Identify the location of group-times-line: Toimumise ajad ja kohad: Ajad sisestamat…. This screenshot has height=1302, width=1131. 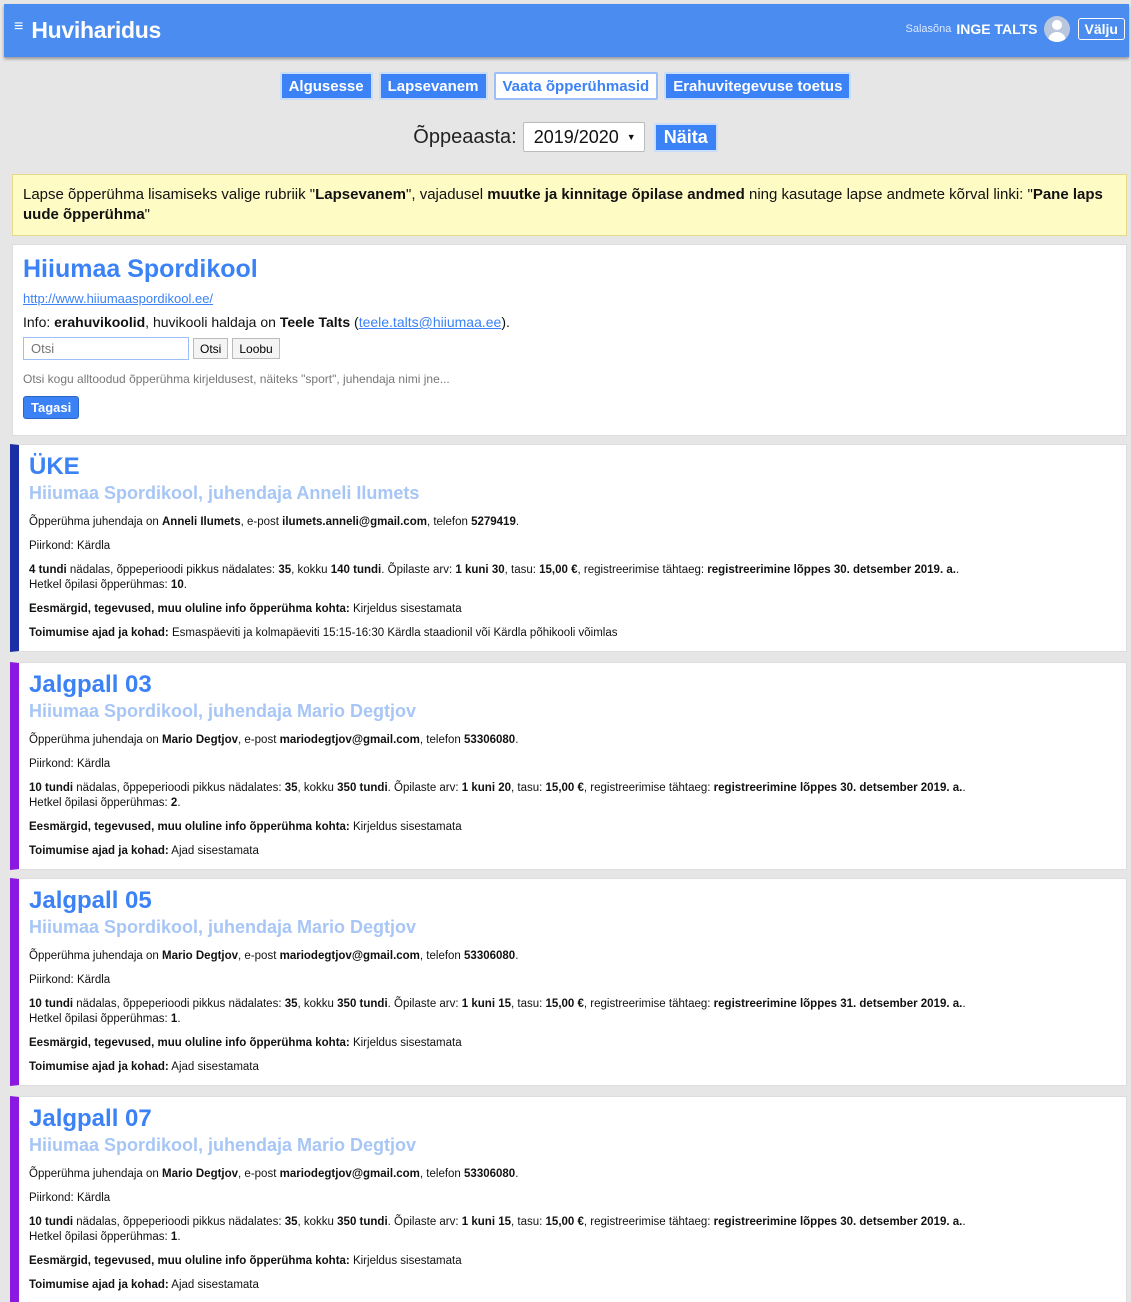
(572, 851).